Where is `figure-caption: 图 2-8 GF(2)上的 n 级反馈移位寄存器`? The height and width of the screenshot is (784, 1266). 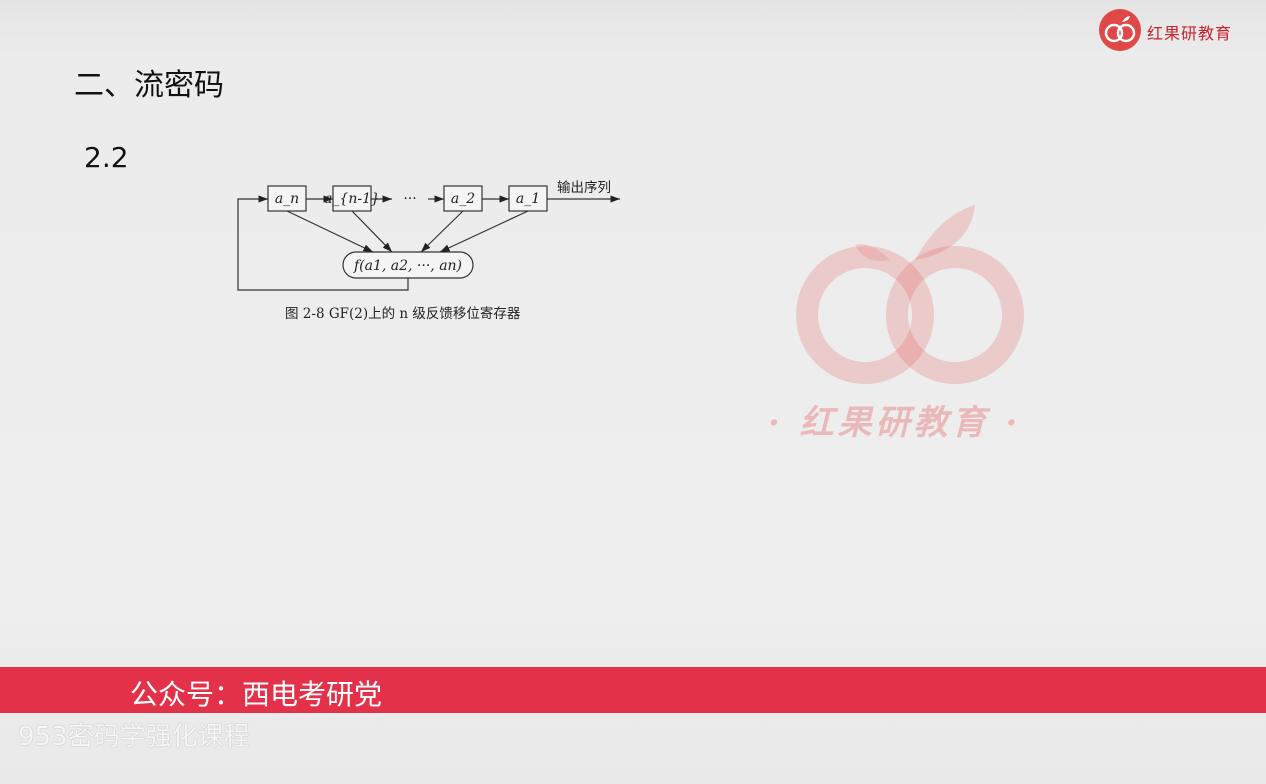 figure-caption: 图 2-8 GF(2)上的 n 级反馈移位寄存器 is located at coordinates (403, 313).